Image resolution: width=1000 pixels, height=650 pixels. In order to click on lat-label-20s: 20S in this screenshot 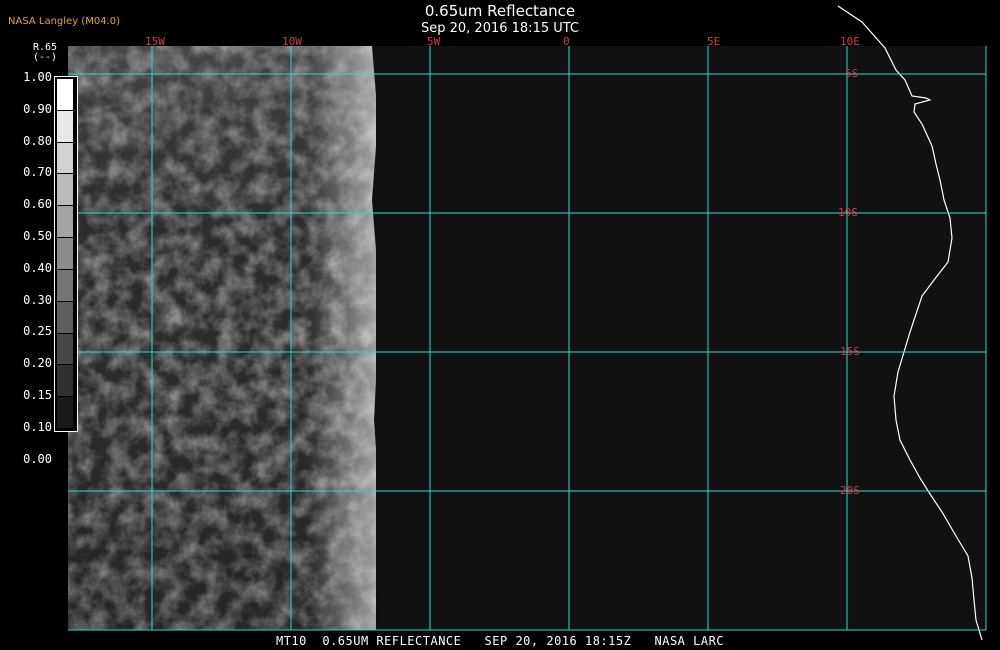, I will do `click(850, 490)`.